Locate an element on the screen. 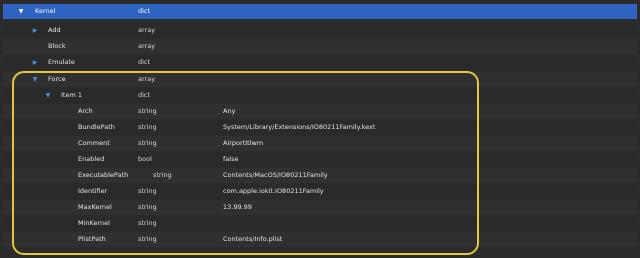 Image resolution: width=640 pixels, height=258 pixels. key-label: MinKernel is located at coordinates (94, 223).